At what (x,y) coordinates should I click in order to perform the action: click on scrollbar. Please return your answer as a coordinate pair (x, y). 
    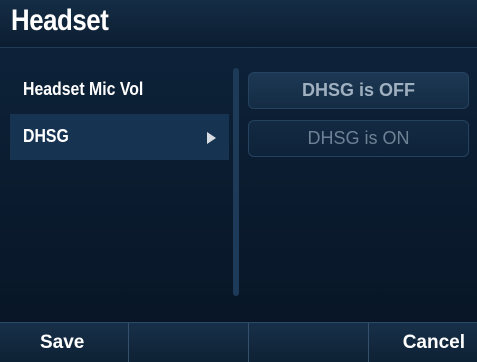
    Looking at the image, I should click on (236, 182).